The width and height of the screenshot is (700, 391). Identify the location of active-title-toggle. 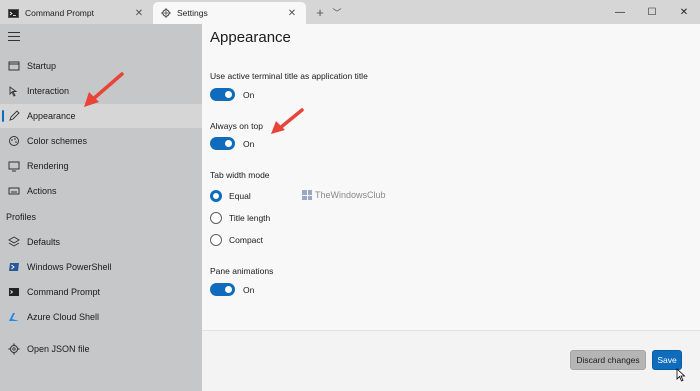
(222, 94).